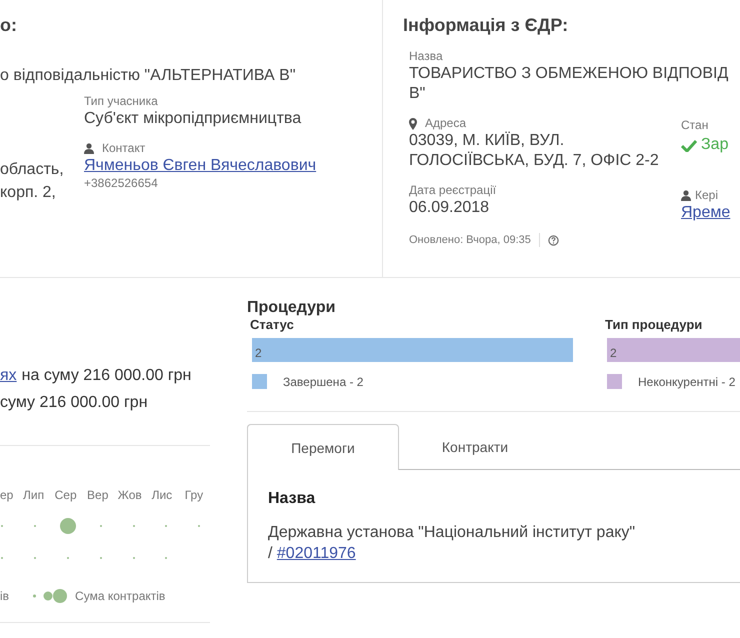 Image resolution: width=740 pixels, height=638 pixels. What do you see at coordinates (449, 208) in the screenshot?
I see `registration-date: 06.09.2018` at bounding box center [449, 208].